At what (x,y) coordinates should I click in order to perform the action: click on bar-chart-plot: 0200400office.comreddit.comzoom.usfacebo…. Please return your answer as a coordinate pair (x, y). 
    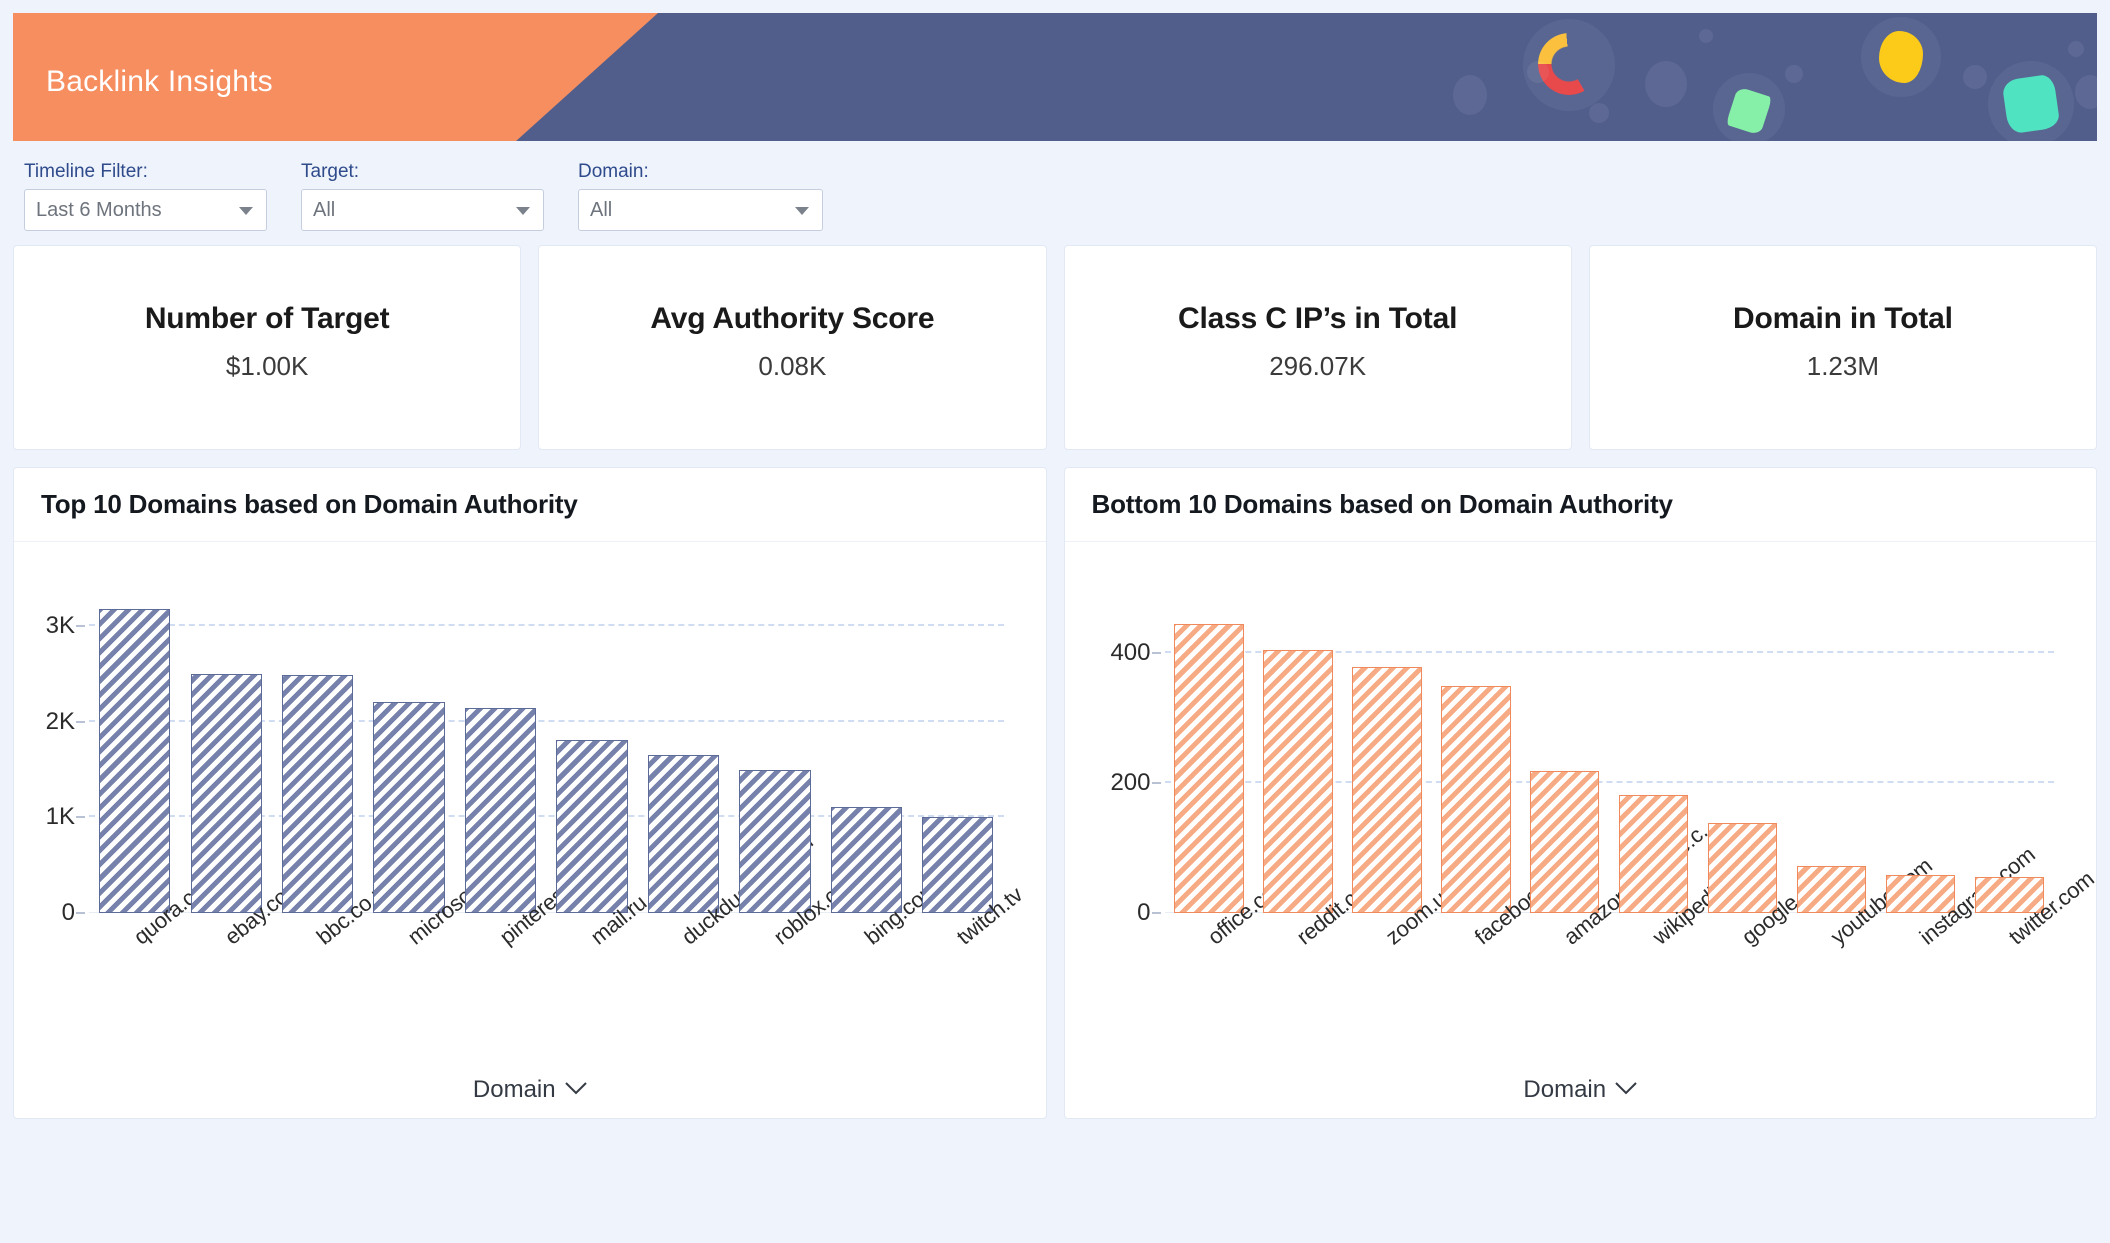
    Looking at the image, I should click on (1604, 768).